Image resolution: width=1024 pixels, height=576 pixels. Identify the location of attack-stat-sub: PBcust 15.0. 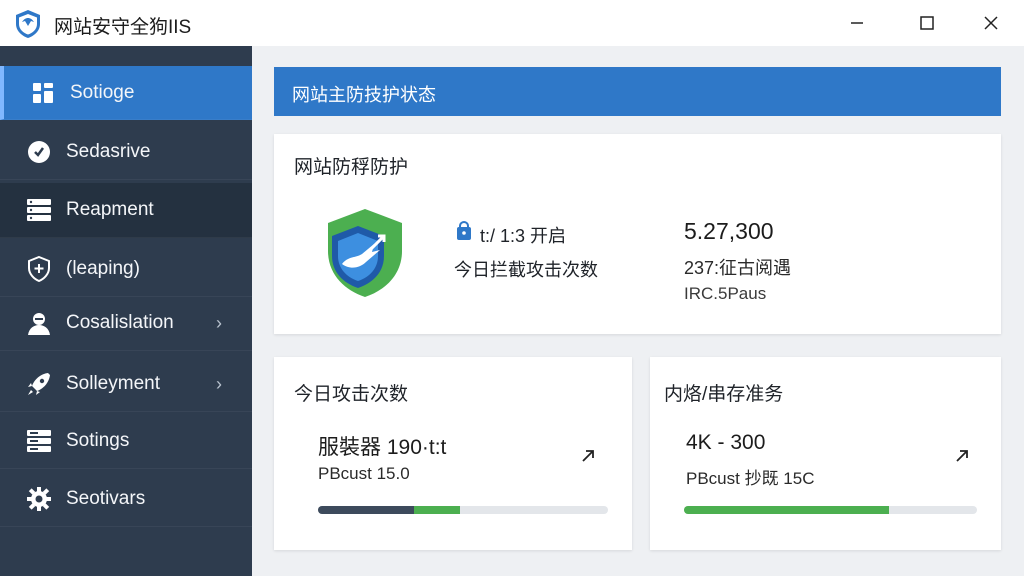
(364, 473).